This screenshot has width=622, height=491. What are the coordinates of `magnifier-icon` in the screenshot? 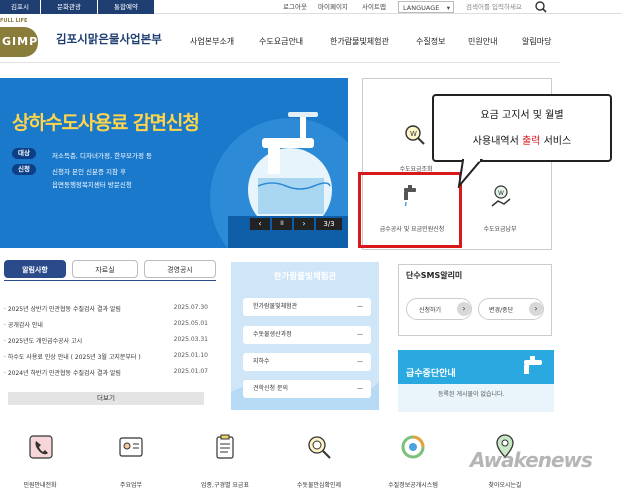 It's located at (319, 447).